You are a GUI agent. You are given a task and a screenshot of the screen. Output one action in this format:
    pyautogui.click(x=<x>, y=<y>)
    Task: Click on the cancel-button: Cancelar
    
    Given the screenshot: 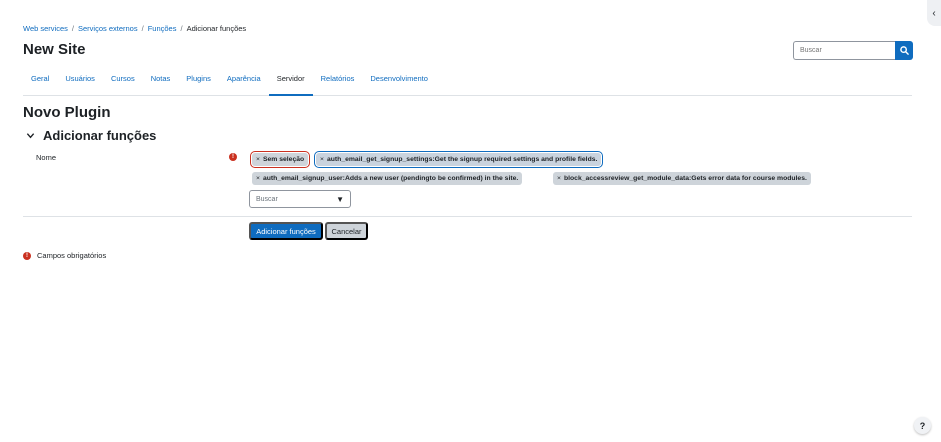 What is the action you would take?
    pyautogui.click(x=346, y=231)
    